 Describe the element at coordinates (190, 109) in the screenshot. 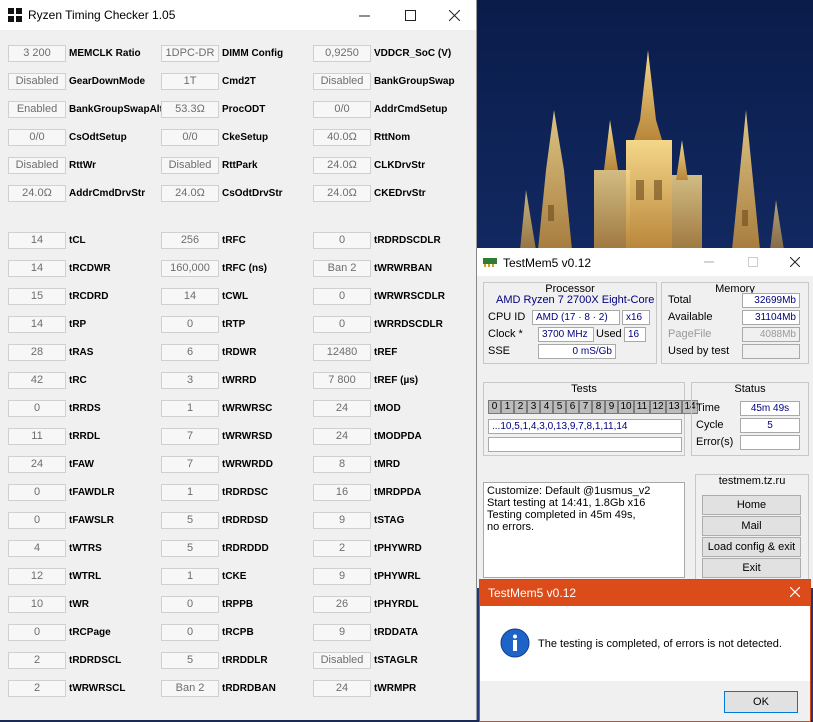

I see `timing-value-field: 53.3Ω` at that location.